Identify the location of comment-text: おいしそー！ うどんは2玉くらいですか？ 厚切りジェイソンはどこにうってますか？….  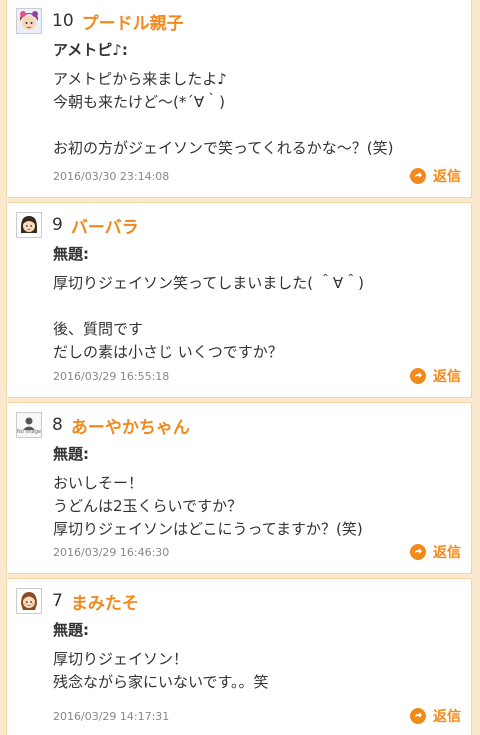
(208, 506).